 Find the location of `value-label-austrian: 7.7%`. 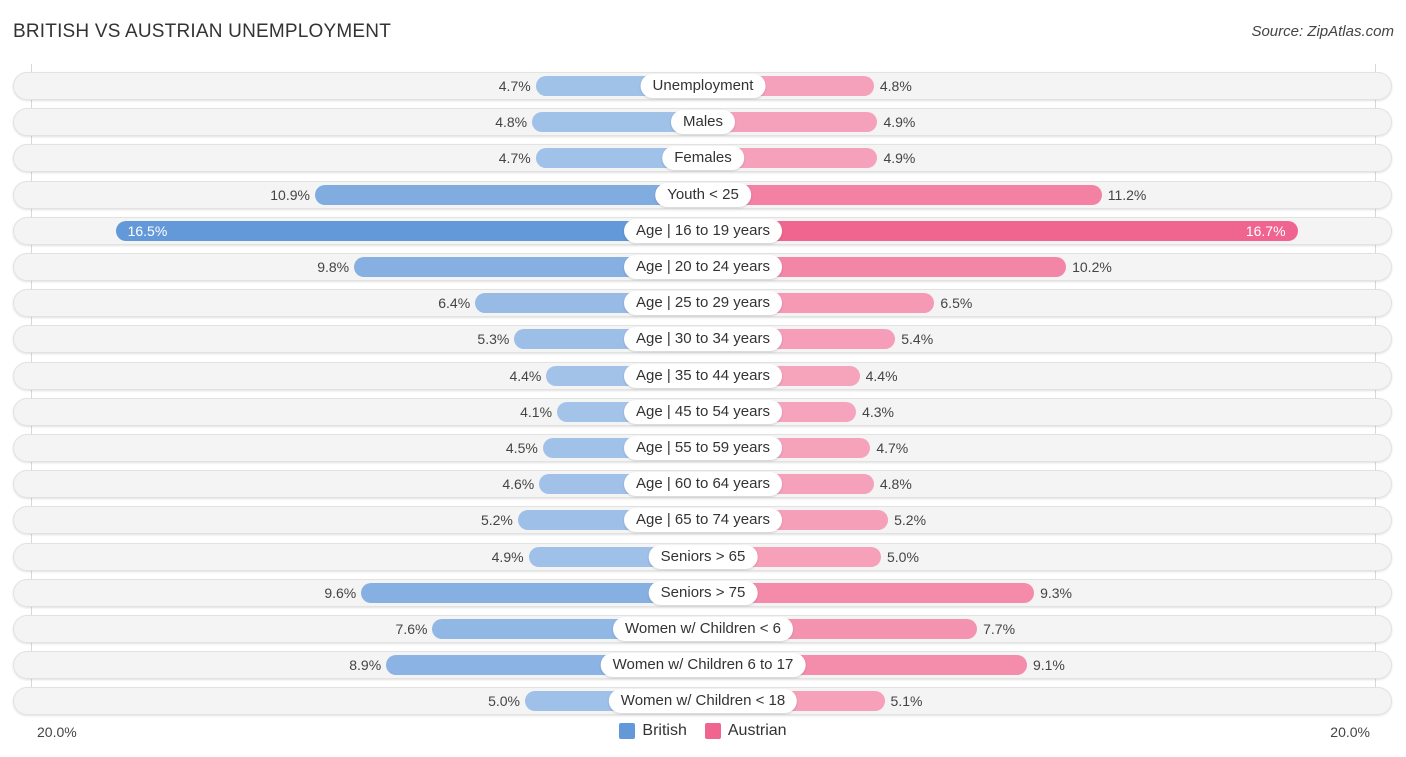

value-label-austrian: 7.7% is located at coordinates (999, 629).